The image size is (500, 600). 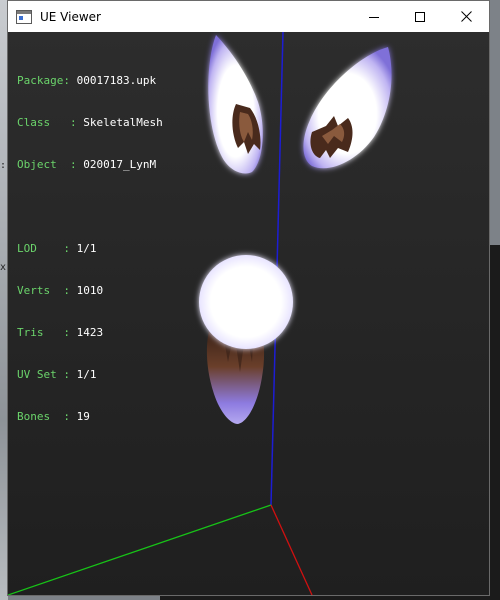 What do you see at coordinates (27, 248) in the screenshot?
I see `info-key: LOD` at bounding box center [27, 248].